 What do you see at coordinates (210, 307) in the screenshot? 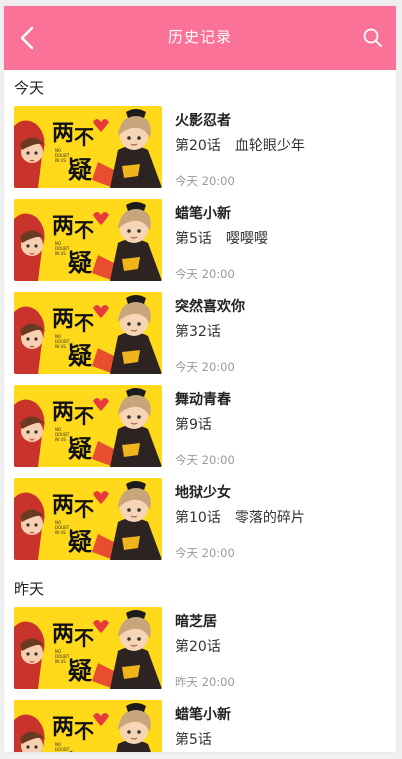
I see `item-title: 突然喜欢你` at bounding box center [210, 307].